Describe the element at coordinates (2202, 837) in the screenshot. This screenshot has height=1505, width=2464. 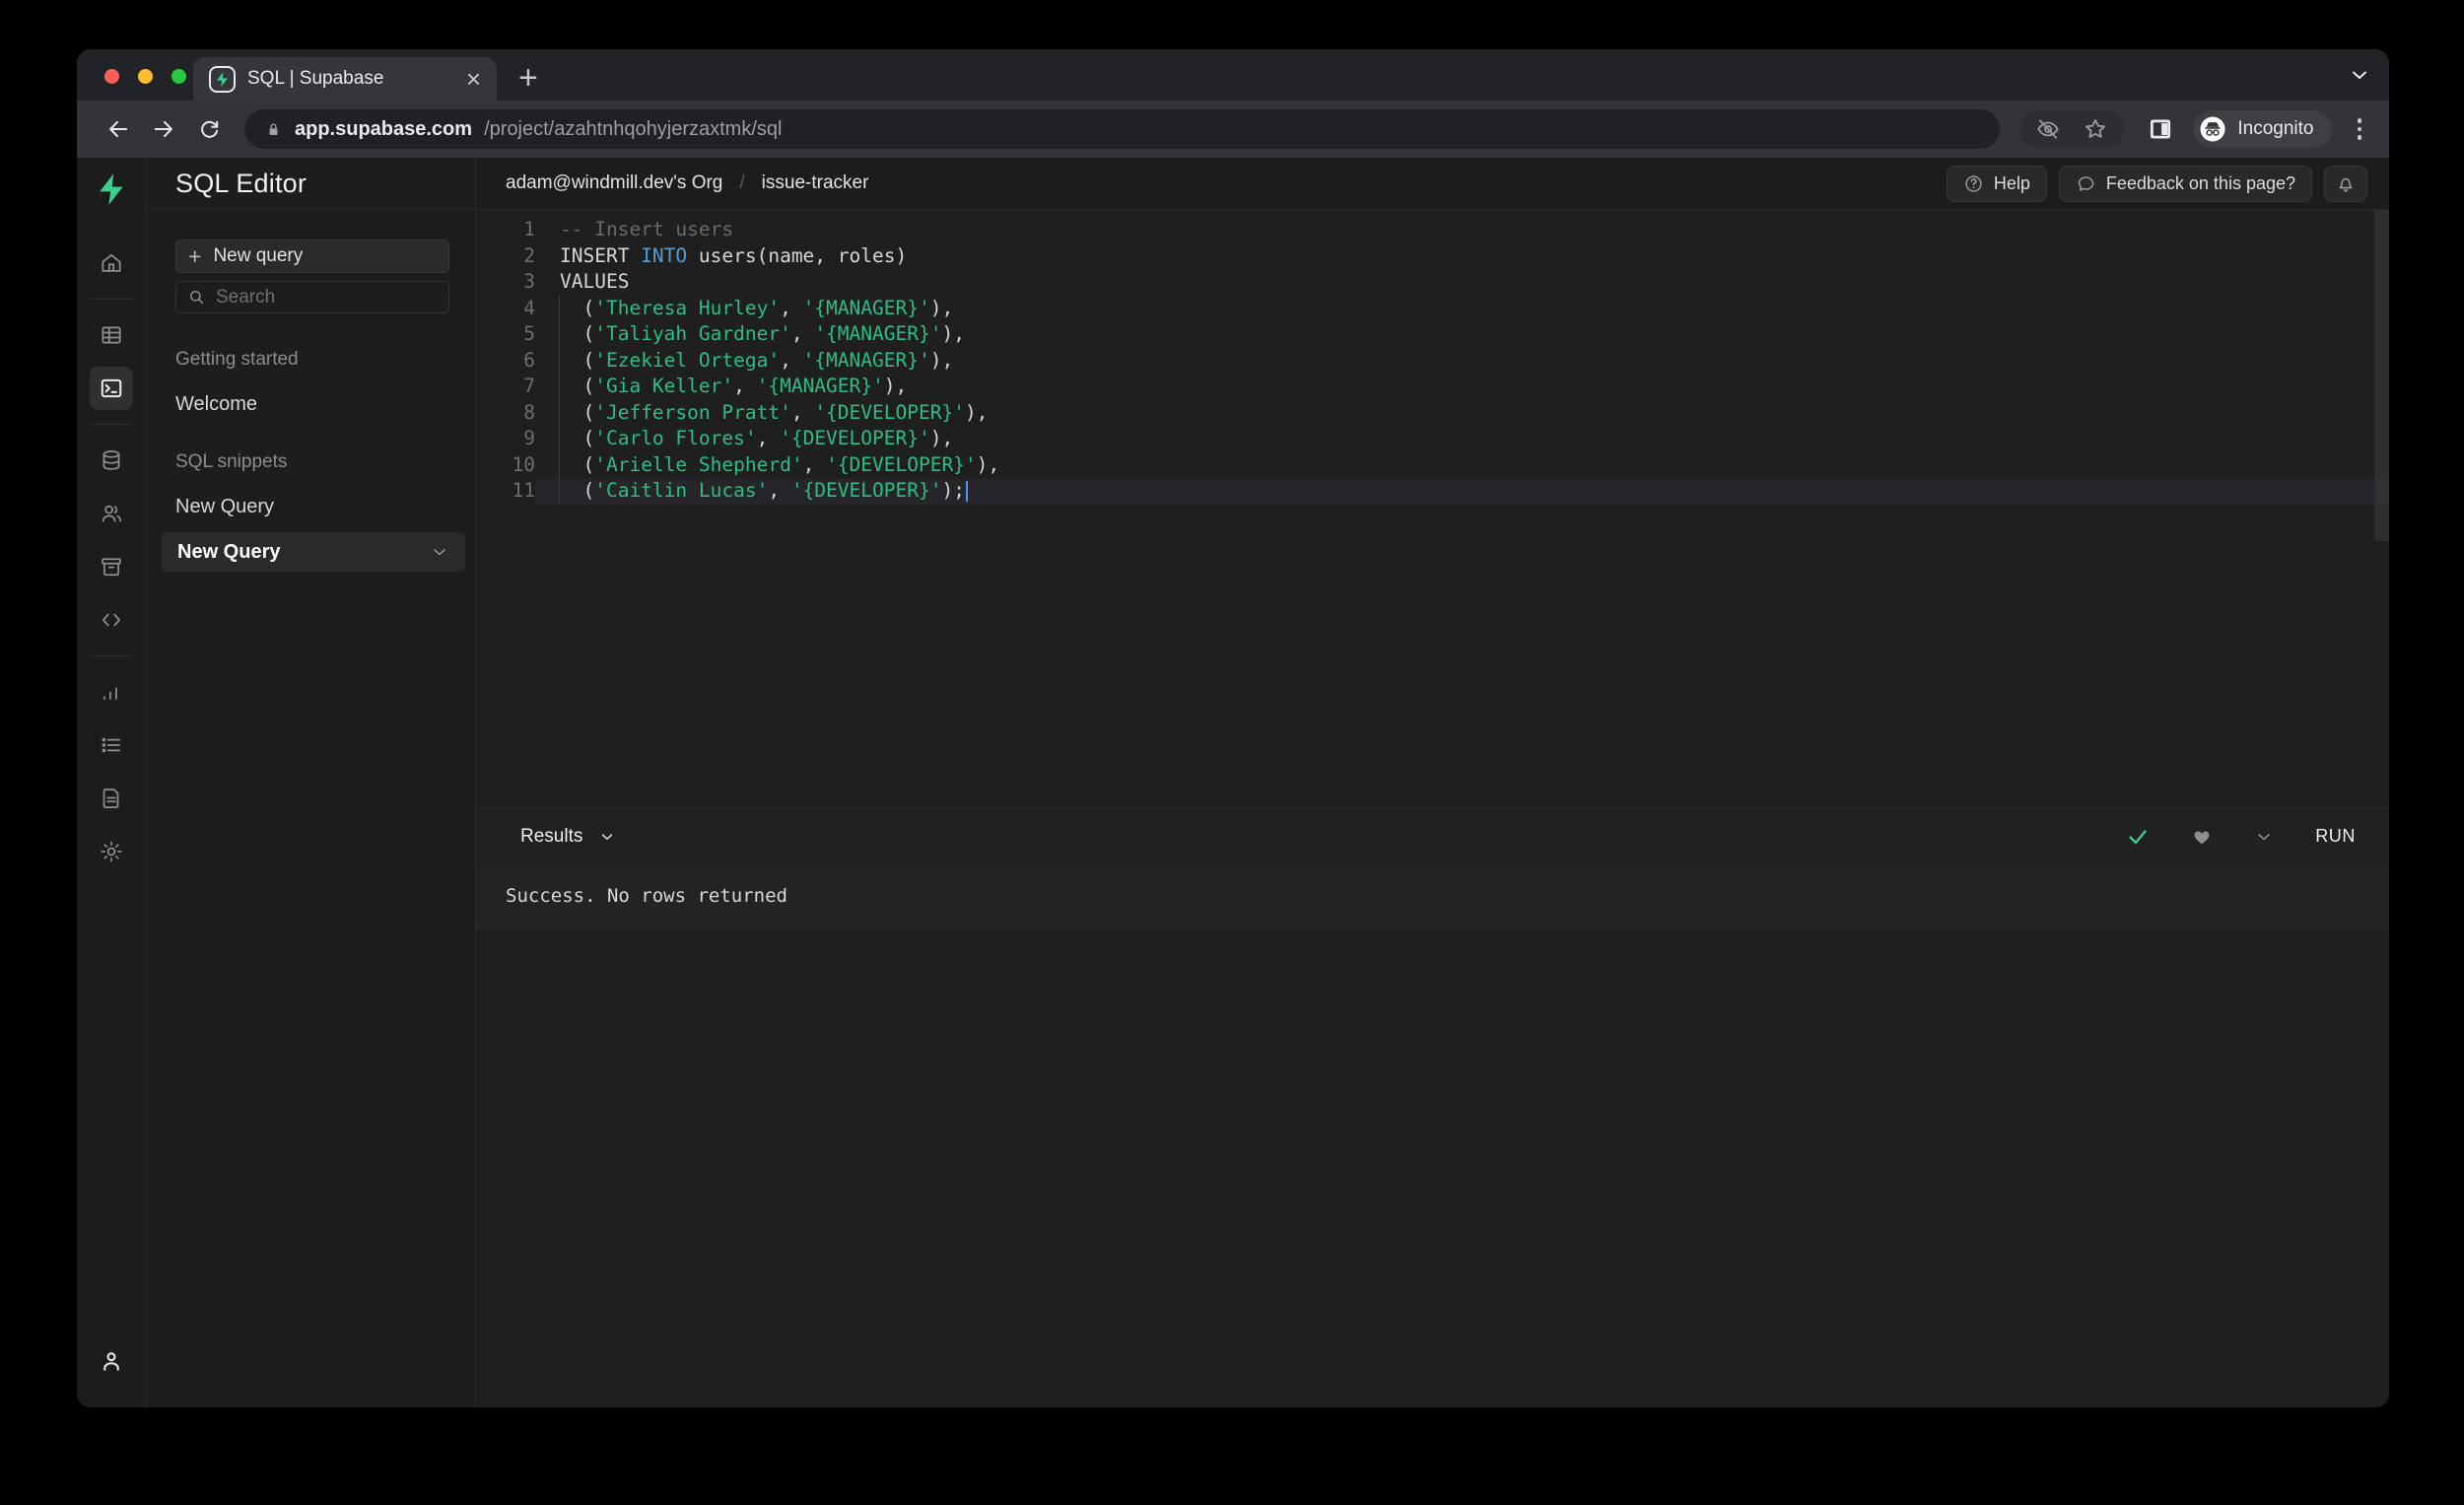
I see `favorite-heart-icon` at that location.